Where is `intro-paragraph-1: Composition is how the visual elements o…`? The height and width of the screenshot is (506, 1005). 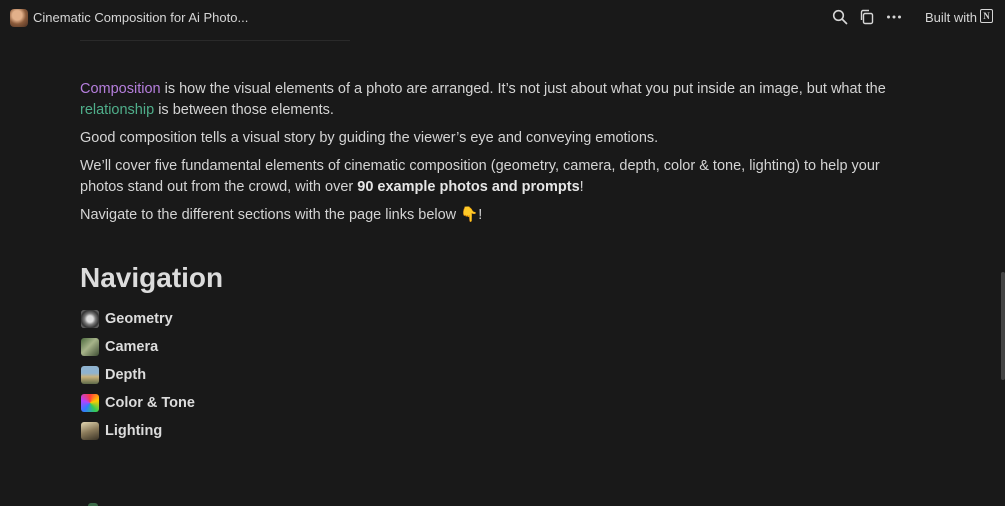
intro-paragraph-1: Composition is how the visual elements o… is located at coordinates (500, 100).